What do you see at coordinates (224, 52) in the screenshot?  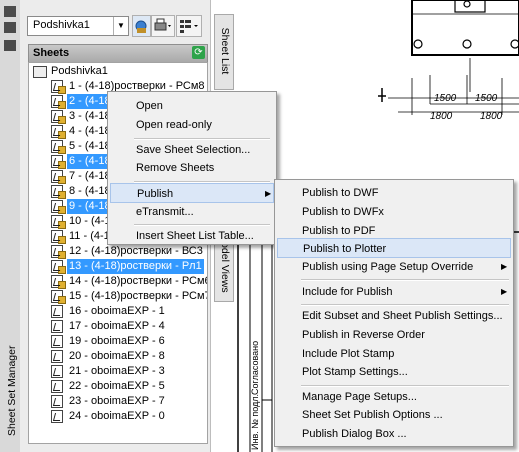 I see `tab-sheet-list: Sheet List` at bounding box center [224, 52].